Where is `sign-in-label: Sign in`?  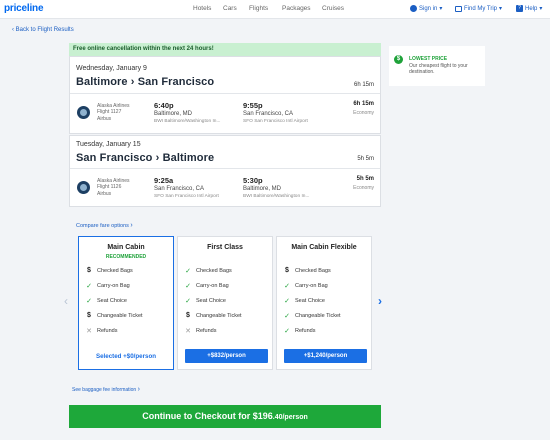
sign-in-label: Sign in is located at coordinates (428, 8).